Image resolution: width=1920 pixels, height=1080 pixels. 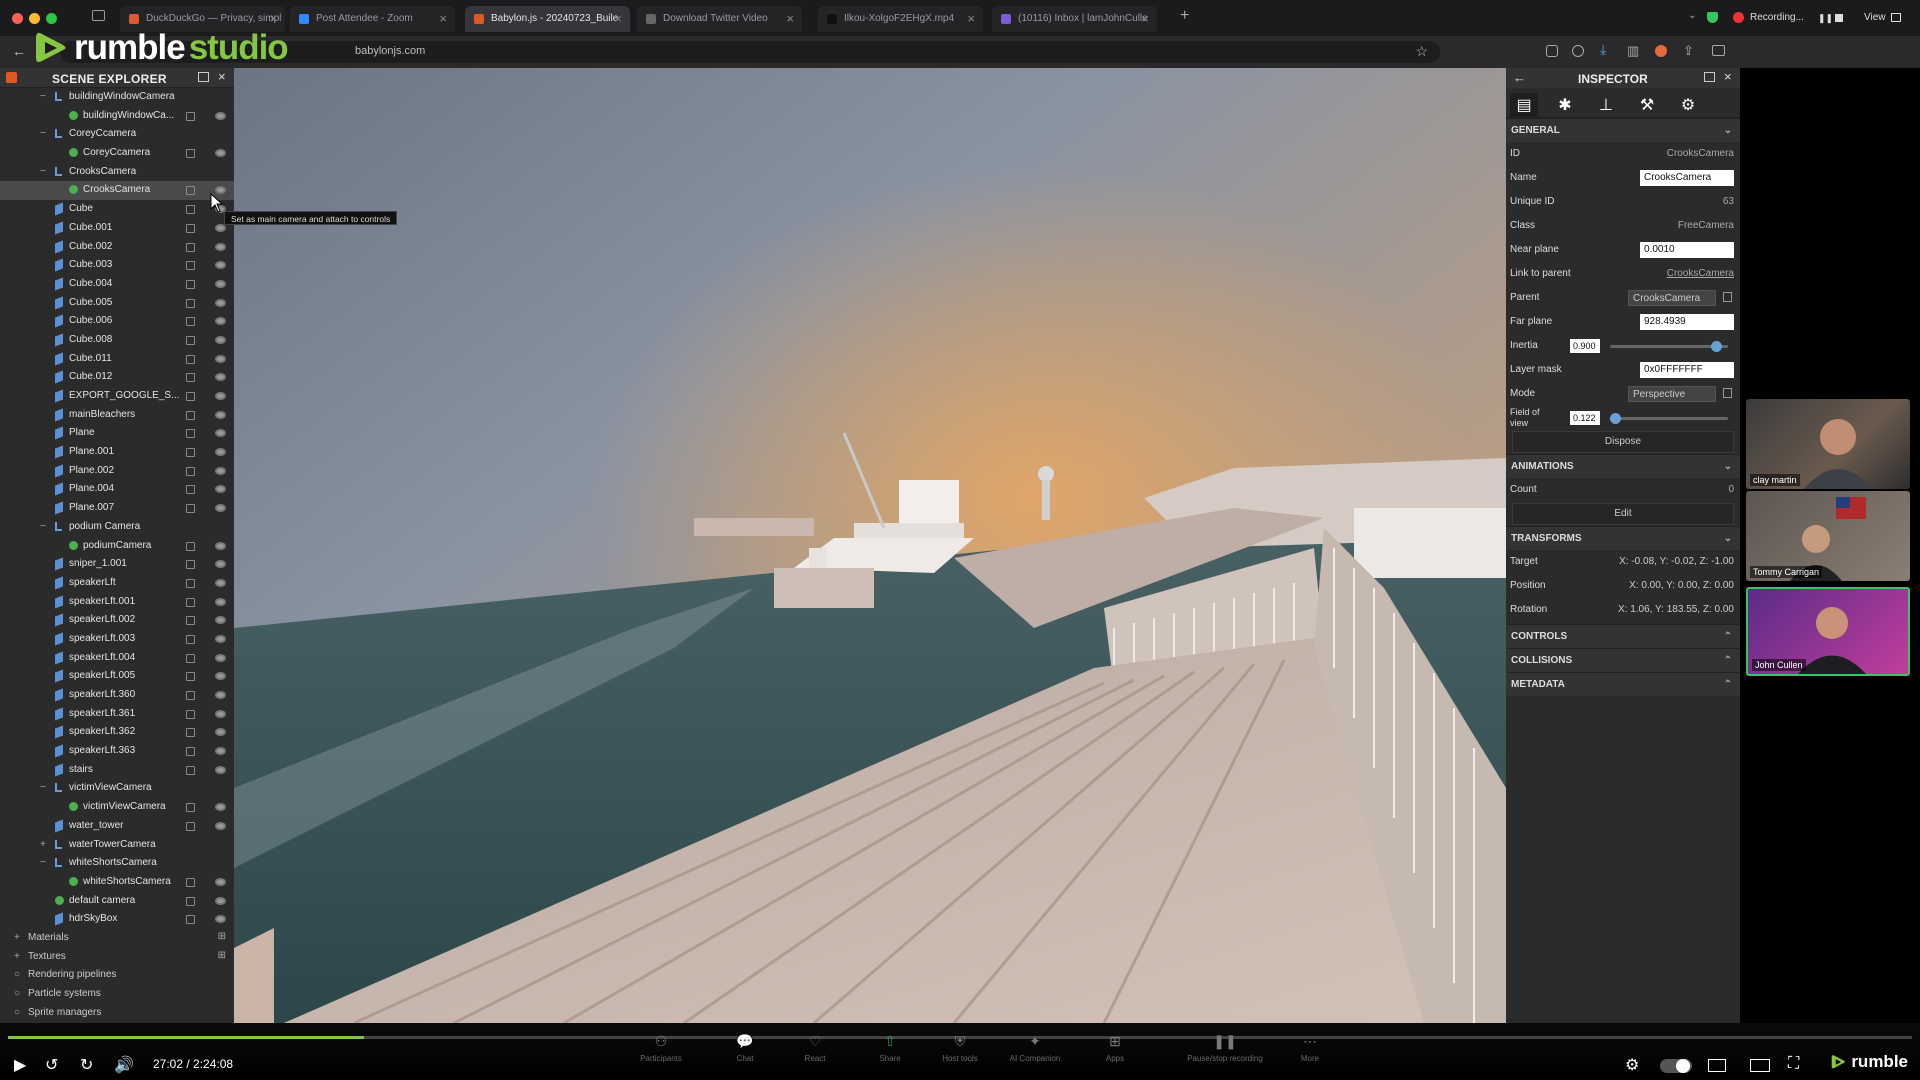 I want to click on add-icon: ⊞, so click(x=222, y=955).